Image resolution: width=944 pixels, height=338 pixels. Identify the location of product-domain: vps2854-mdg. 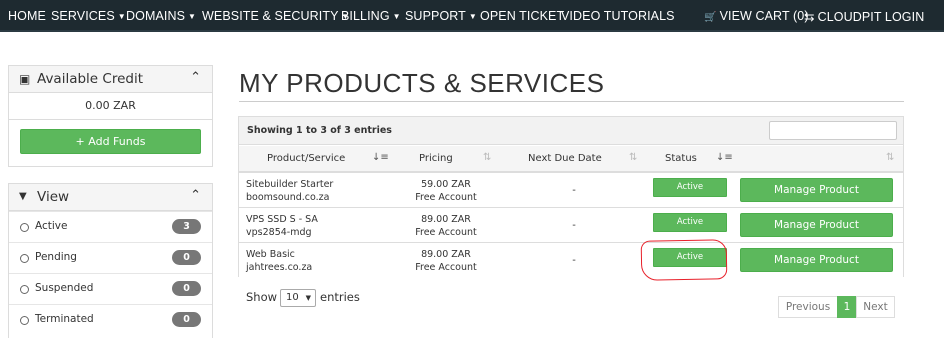
(279, 232).